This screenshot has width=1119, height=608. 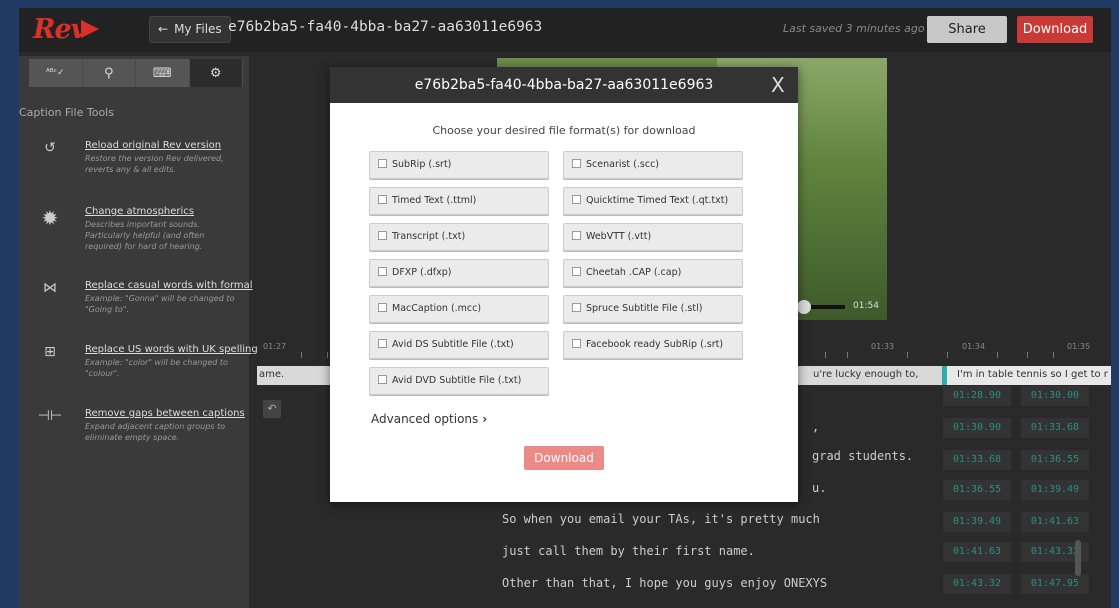 I want to click on ruler-tick: 01:35, so click(x=1079, y=346).